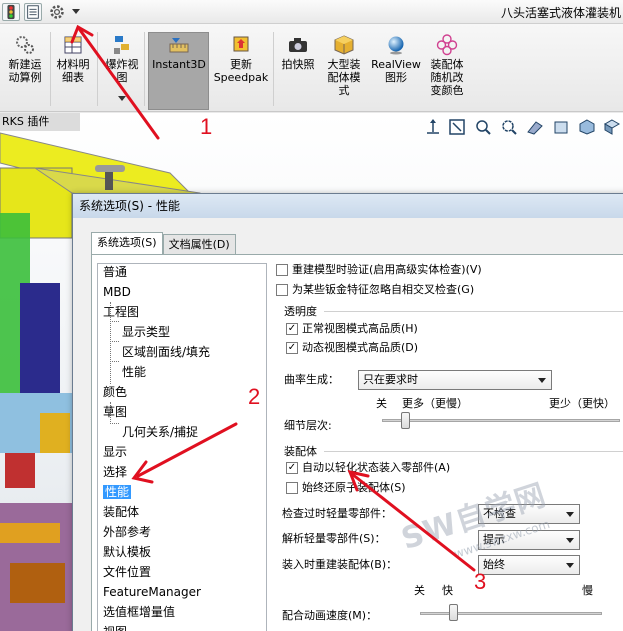 This screenshot has height=631, width=623. I want to click on realview-button: RealView 图形, so click(396, 59).